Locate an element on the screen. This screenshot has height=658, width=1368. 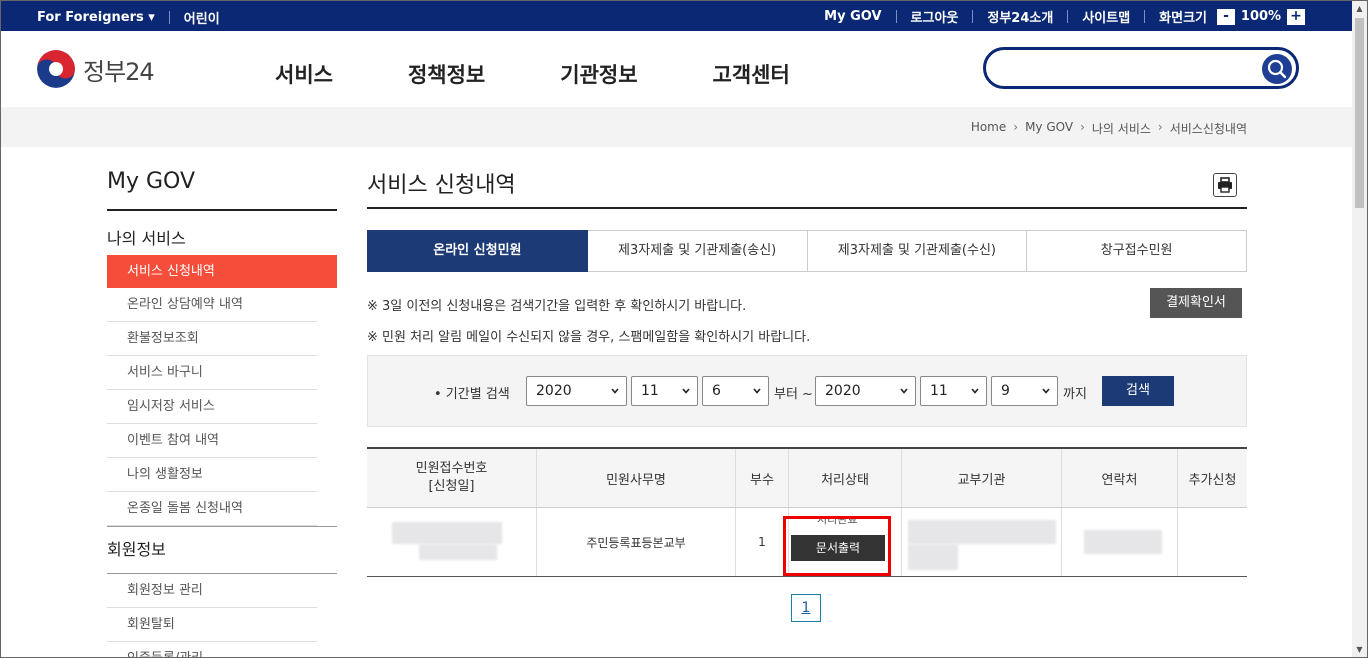
col-count: 부수 is located at coordinates (762, 478).